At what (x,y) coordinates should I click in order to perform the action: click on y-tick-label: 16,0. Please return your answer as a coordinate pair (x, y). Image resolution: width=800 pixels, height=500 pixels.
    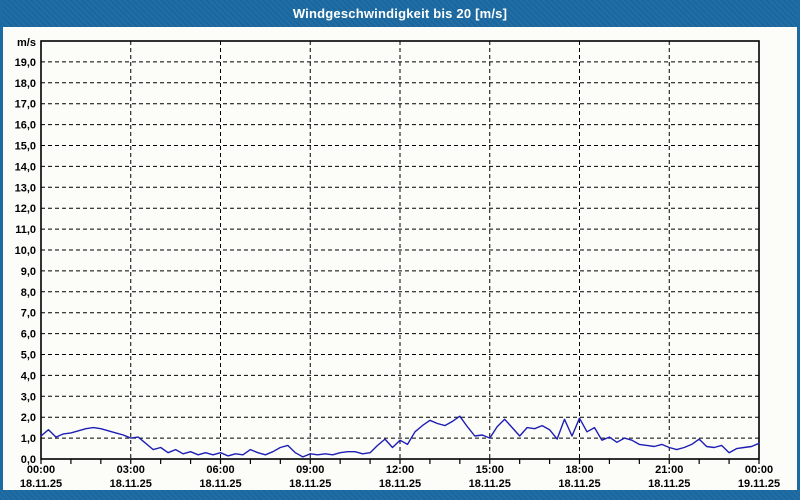
    Looking at the image, I should click on (25, 126).